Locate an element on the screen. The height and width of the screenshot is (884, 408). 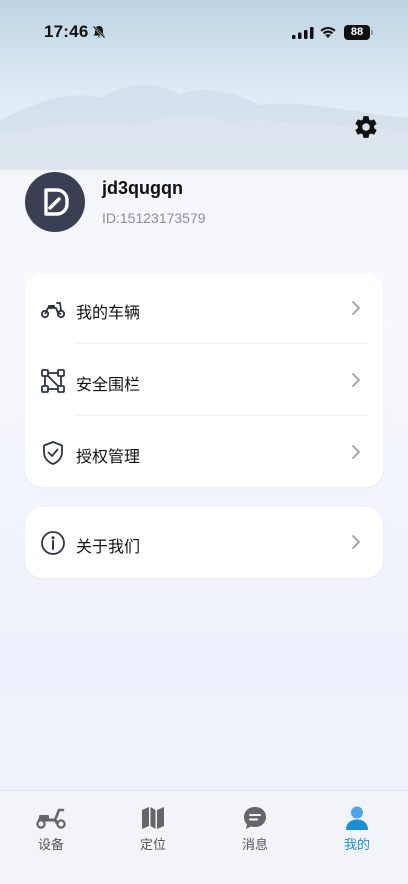
user-id: ID:15123173579 is located at coordinates (154, 218).